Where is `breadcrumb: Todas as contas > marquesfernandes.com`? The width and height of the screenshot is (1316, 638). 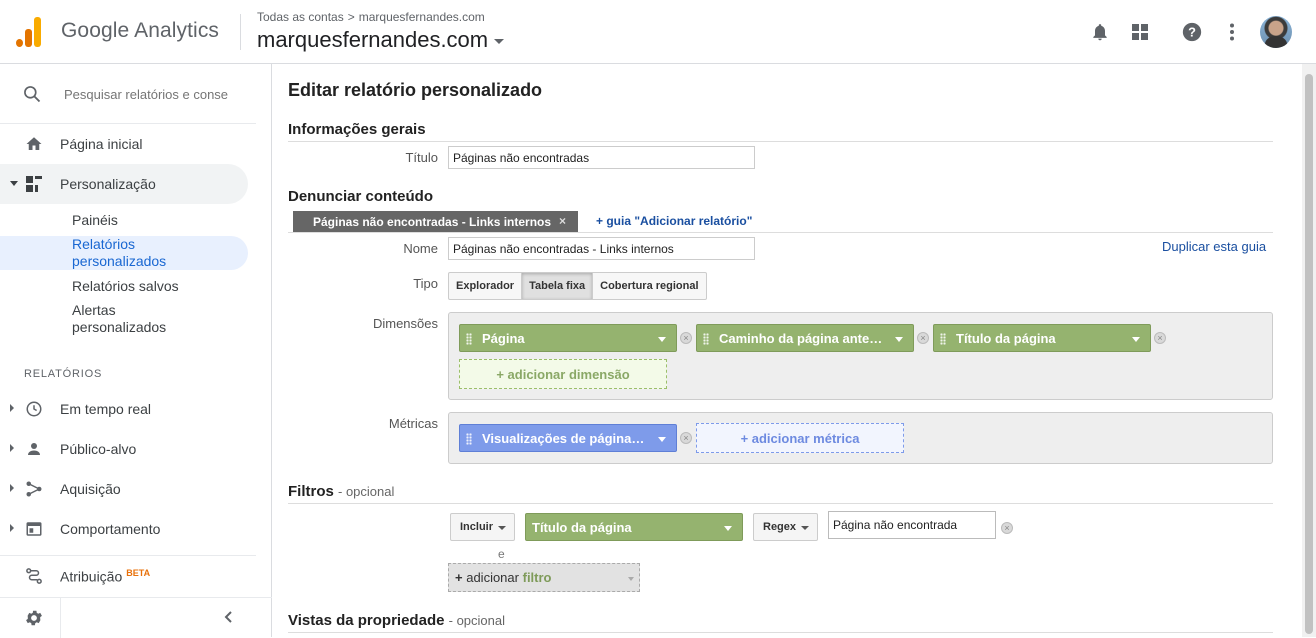 breadcrumb: Todas as contas > marquesfernandes.com is located at coordinates (371, 17).